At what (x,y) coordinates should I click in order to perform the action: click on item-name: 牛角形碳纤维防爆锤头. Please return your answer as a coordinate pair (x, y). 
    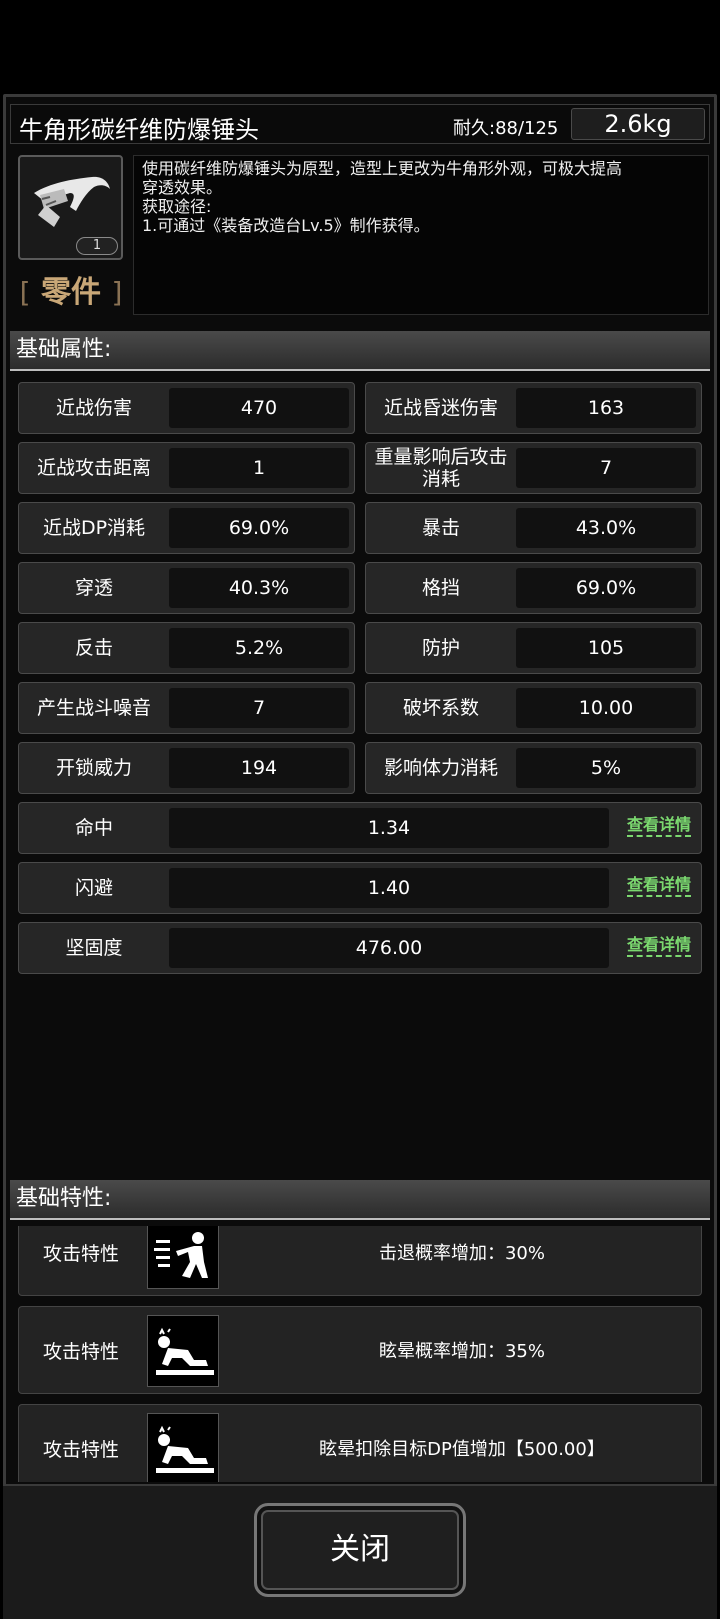
    Looking at the image, I should click on (139, 130).